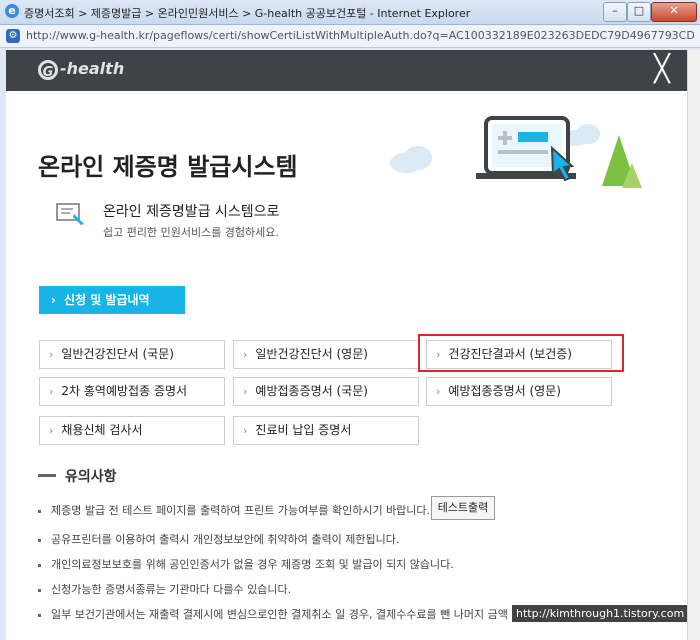 The width and height of the screenshot is (700, 640). I want to click on watermark: http://kimthrough1.tistory.com, so click(599, 613).